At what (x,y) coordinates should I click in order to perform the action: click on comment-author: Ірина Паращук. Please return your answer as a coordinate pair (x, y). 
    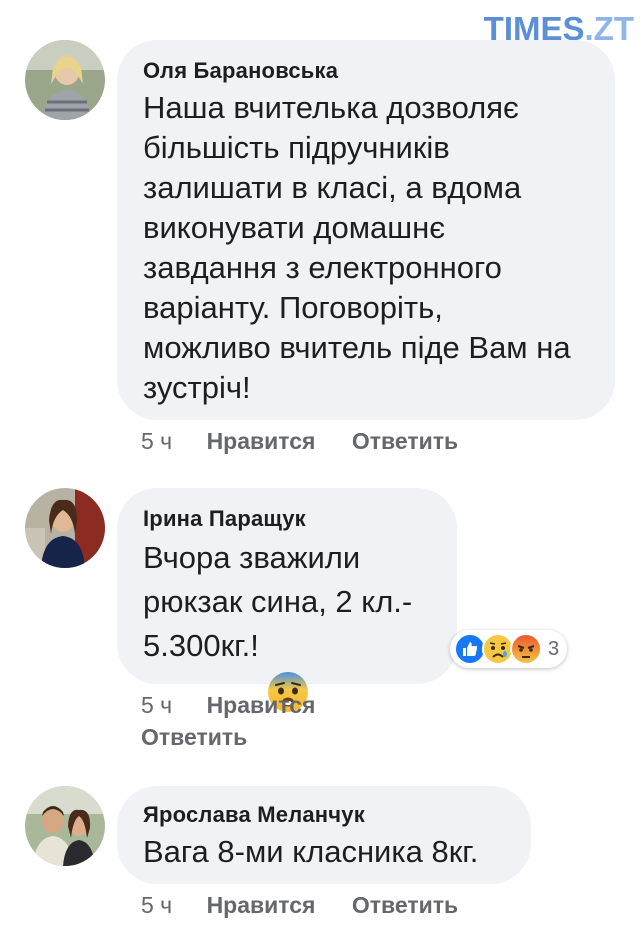
    Looking at the image, I should click on (287, 519).